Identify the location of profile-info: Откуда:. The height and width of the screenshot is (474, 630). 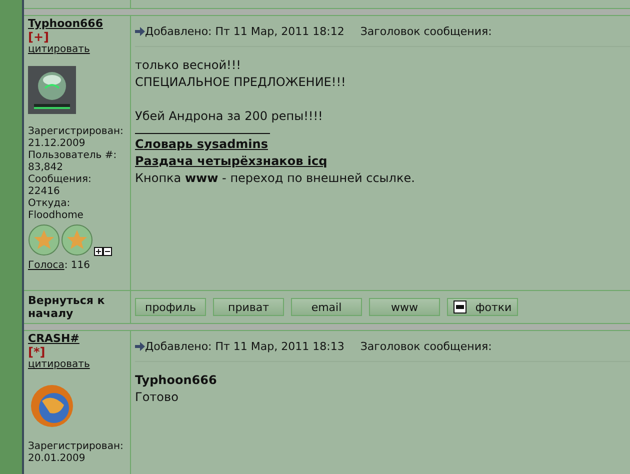
(49, 204).